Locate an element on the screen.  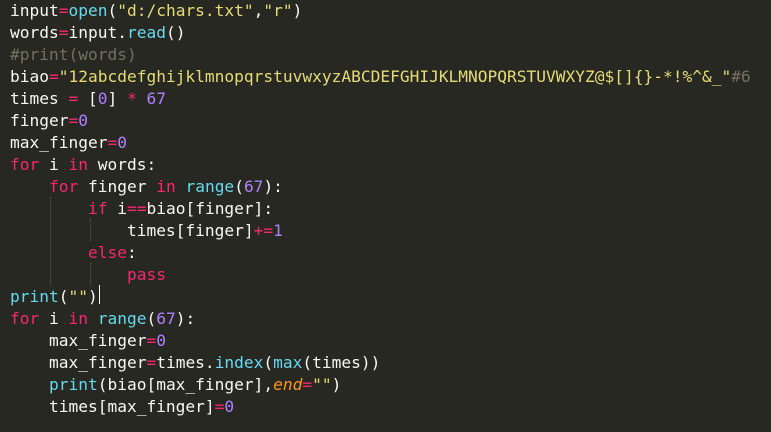
code-token: if is located at coordinates (97, 208).